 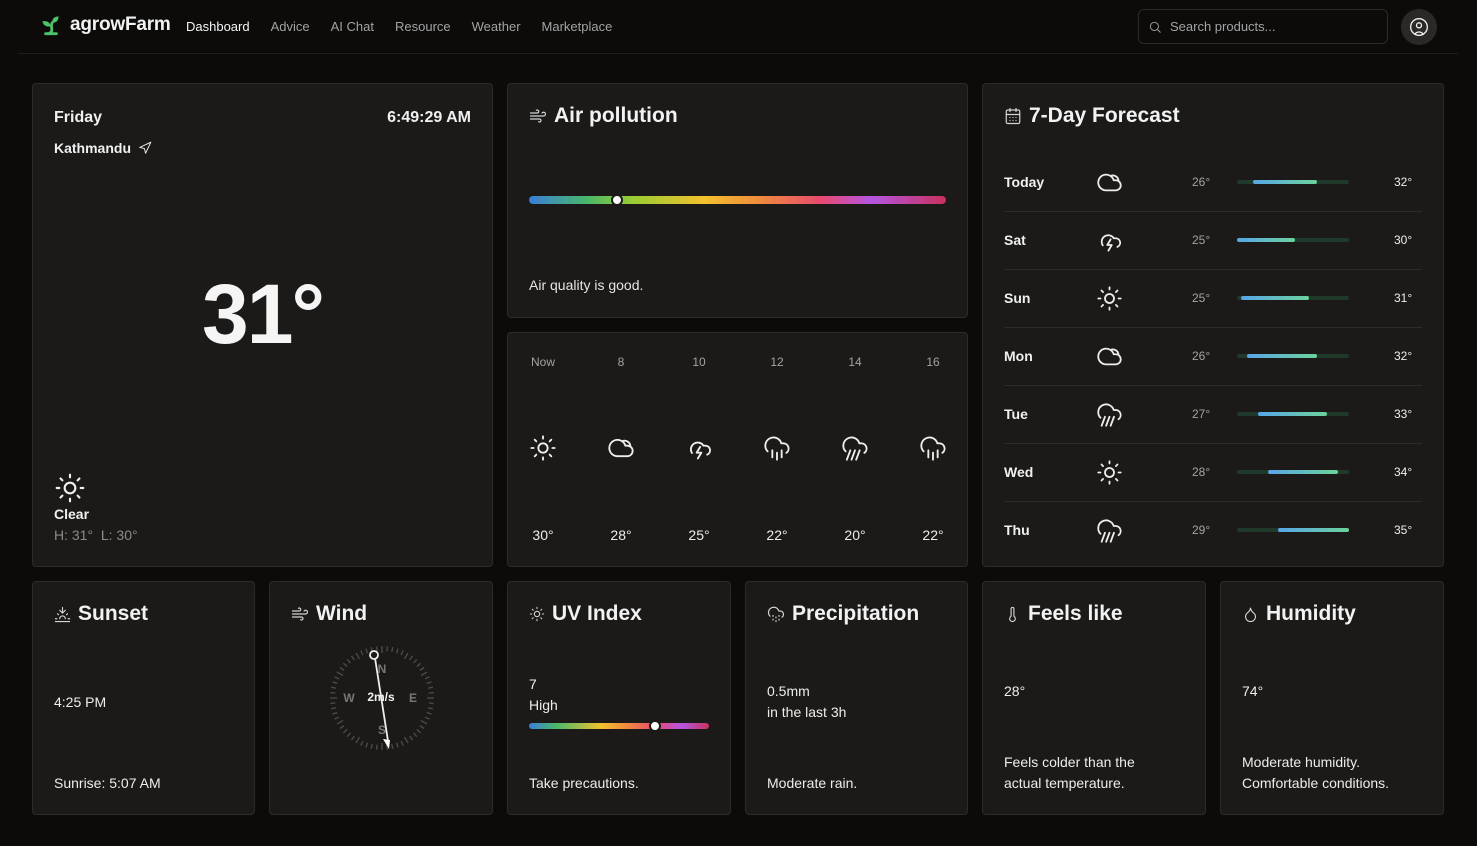 What do you see at coordinates (80, 702) in the screenshot?
I see `sunset-time: 4:25 PM` at bounding box center [80, 702].